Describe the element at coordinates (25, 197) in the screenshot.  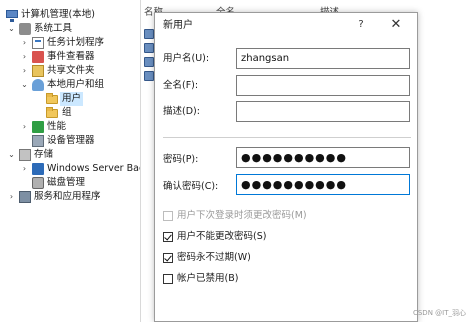
I see `services-icon` at that location.